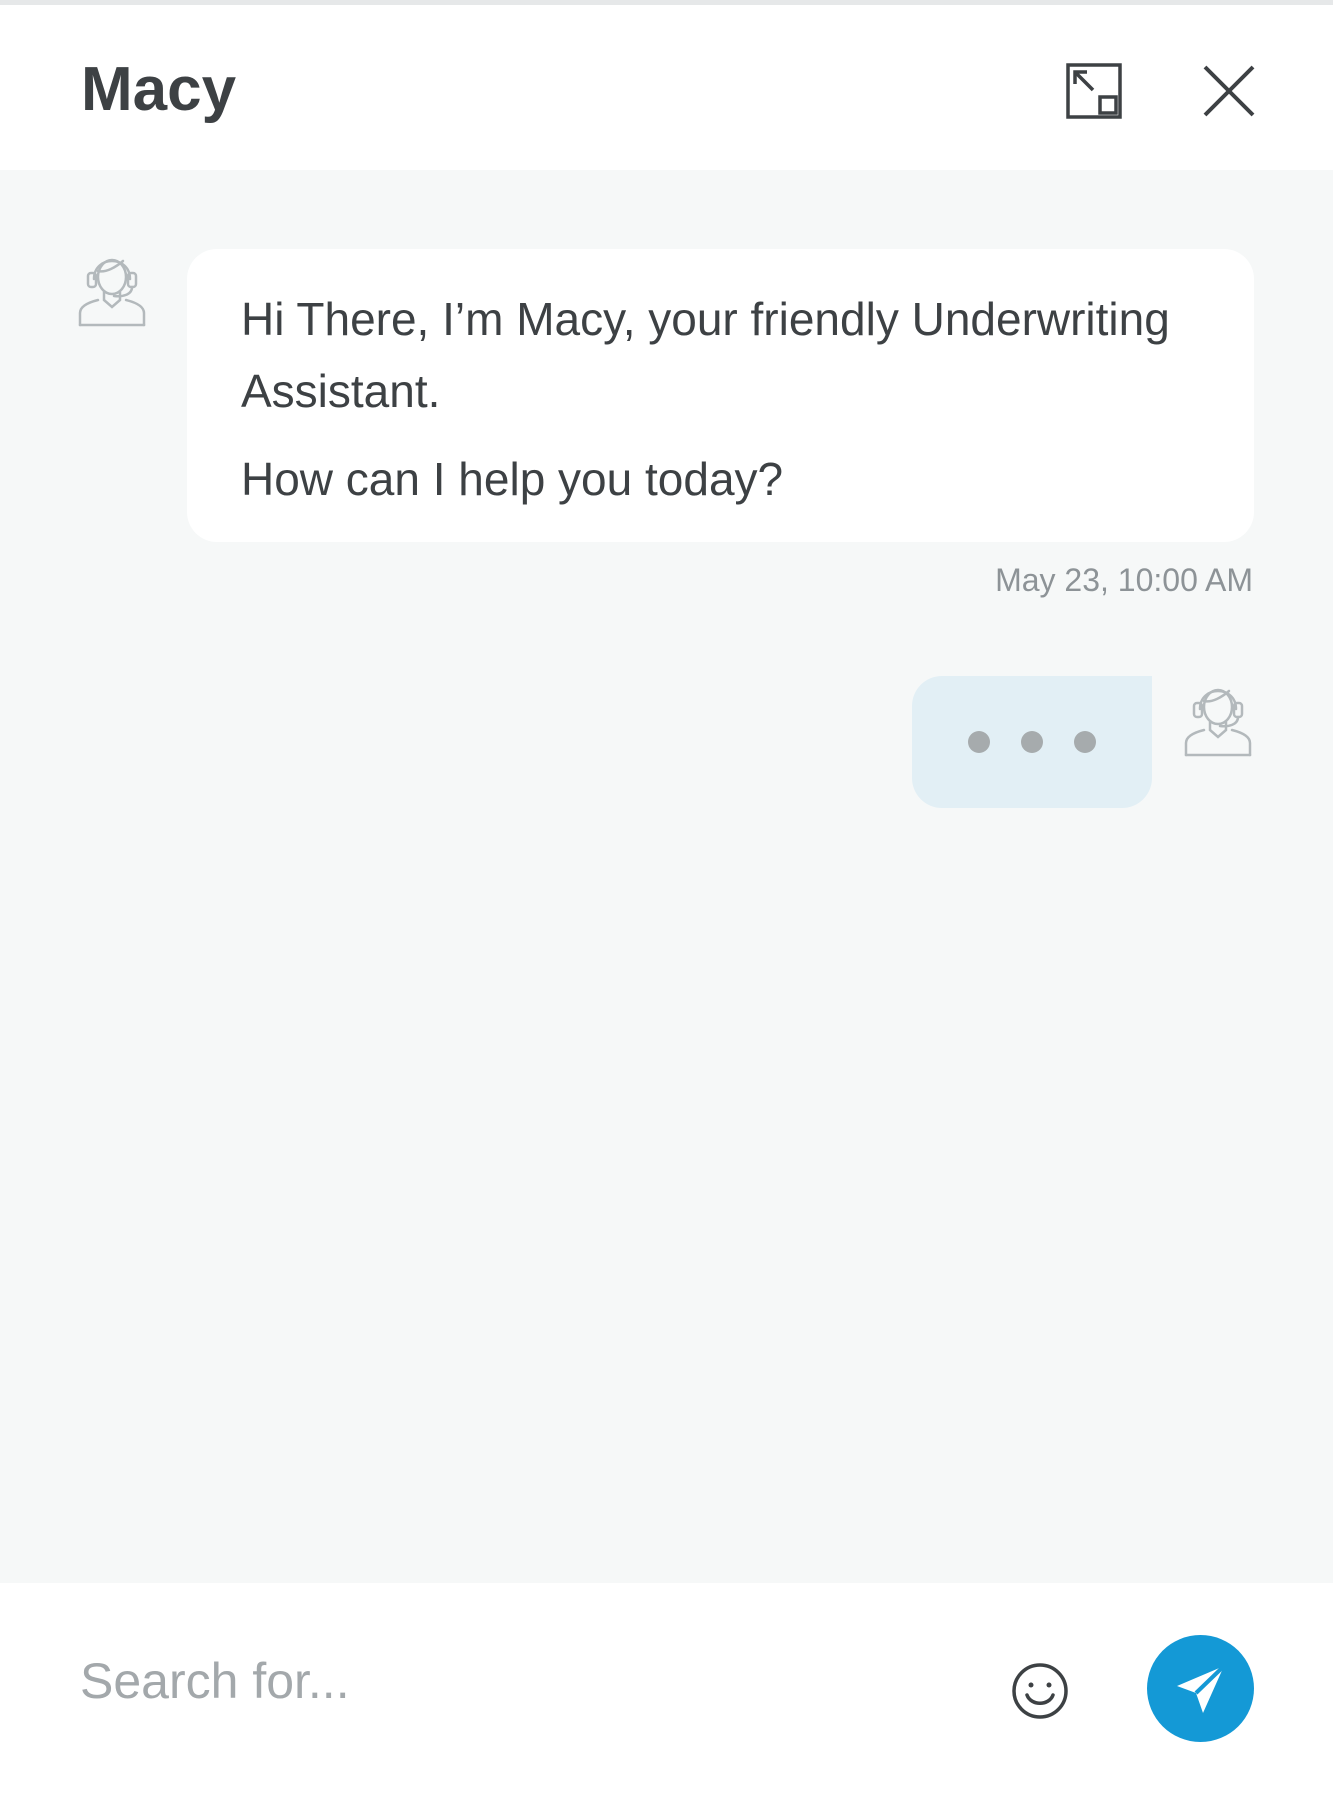 This screenshot has width=1333, height=1795. What do you see at coordinates (666, 90) in the screenshot?
I see `chat-header: Macy` at bounding box center [666, 90].